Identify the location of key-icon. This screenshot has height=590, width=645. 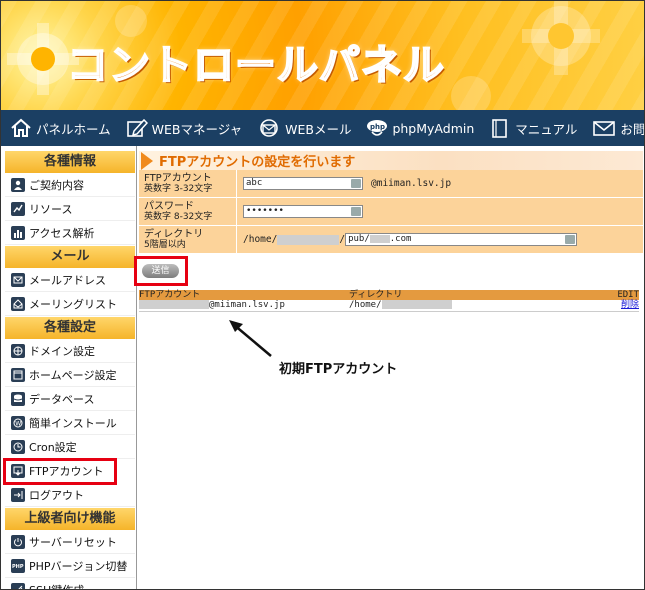
(18, 586).